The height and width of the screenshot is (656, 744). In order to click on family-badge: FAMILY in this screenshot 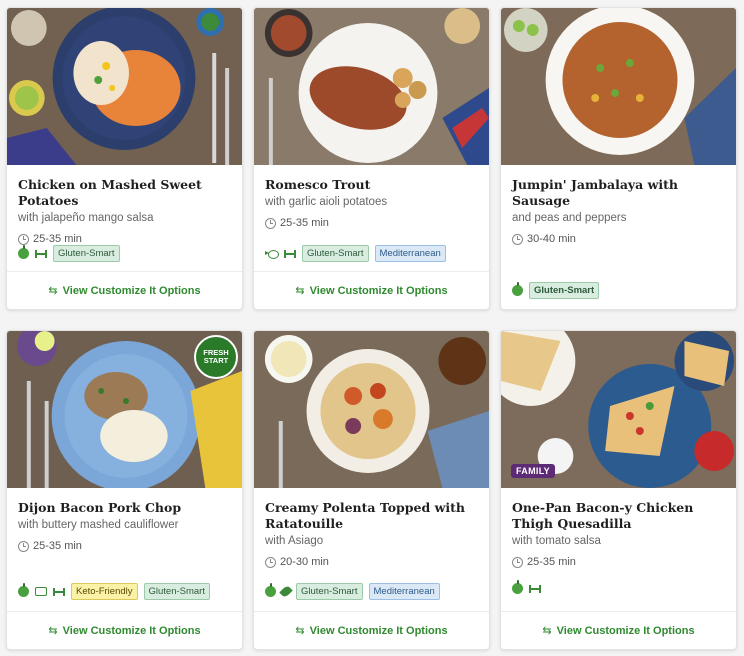, I will do `click(533, 471)`.